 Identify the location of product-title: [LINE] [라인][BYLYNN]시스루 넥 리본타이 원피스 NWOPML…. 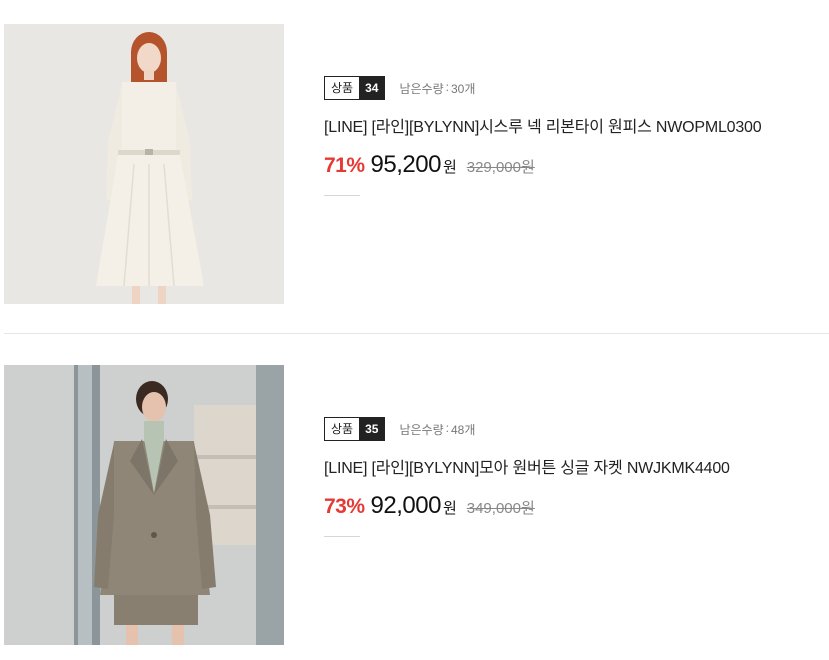
(574, 125).